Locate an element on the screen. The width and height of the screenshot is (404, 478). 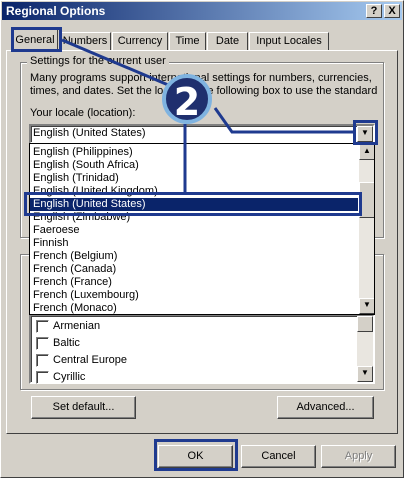
list-item: French (Monaco) is located at coordinates (75, 308).